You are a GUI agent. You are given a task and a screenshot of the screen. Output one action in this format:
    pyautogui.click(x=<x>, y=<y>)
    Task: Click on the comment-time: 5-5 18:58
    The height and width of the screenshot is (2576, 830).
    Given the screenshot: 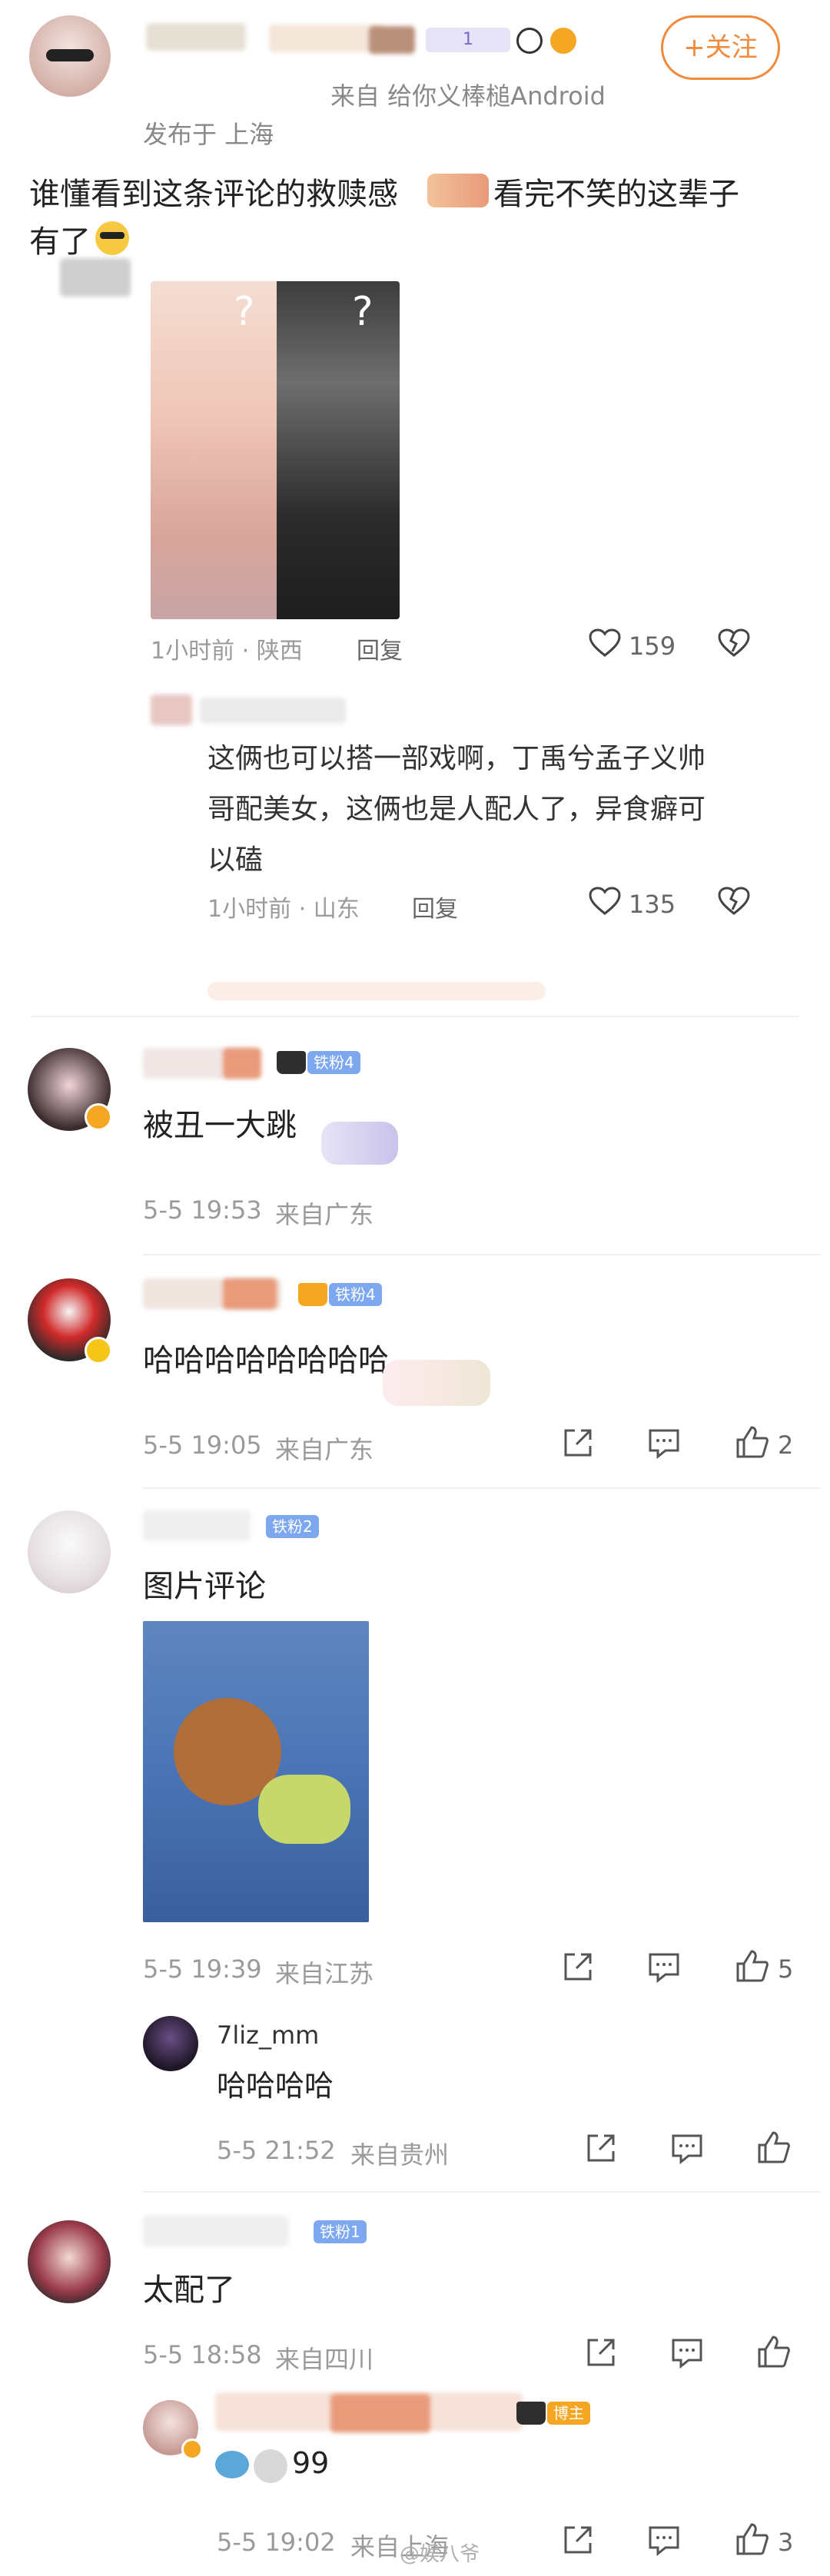 What is the action you would take?
    pyautogui.click(x=202, y=2354)
    